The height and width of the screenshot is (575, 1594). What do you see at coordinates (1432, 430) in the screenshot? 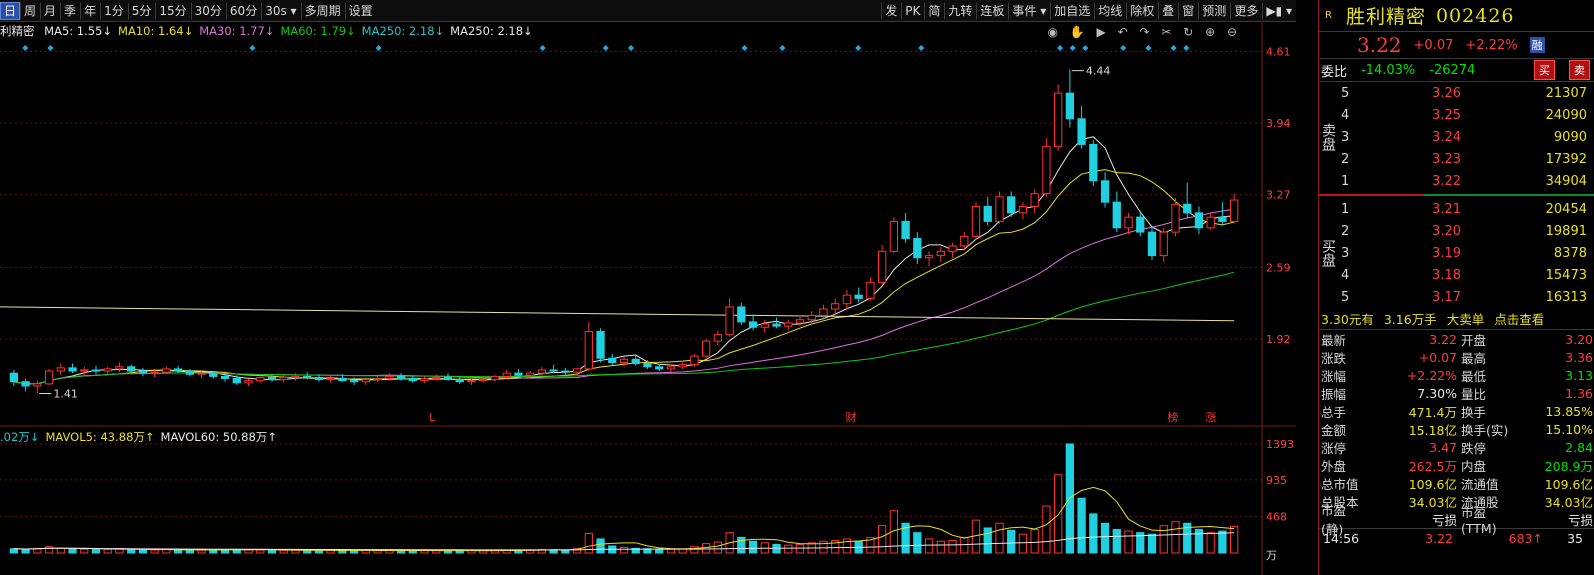
I see `stat-value: 15.18亿` at bounding box center [1432, 430].